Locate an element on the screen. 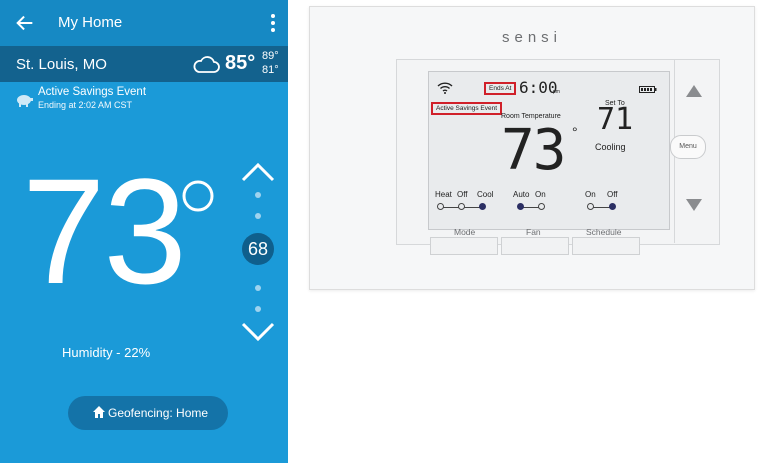  clock-time: 6:00 is located at coordinates (538, 87).